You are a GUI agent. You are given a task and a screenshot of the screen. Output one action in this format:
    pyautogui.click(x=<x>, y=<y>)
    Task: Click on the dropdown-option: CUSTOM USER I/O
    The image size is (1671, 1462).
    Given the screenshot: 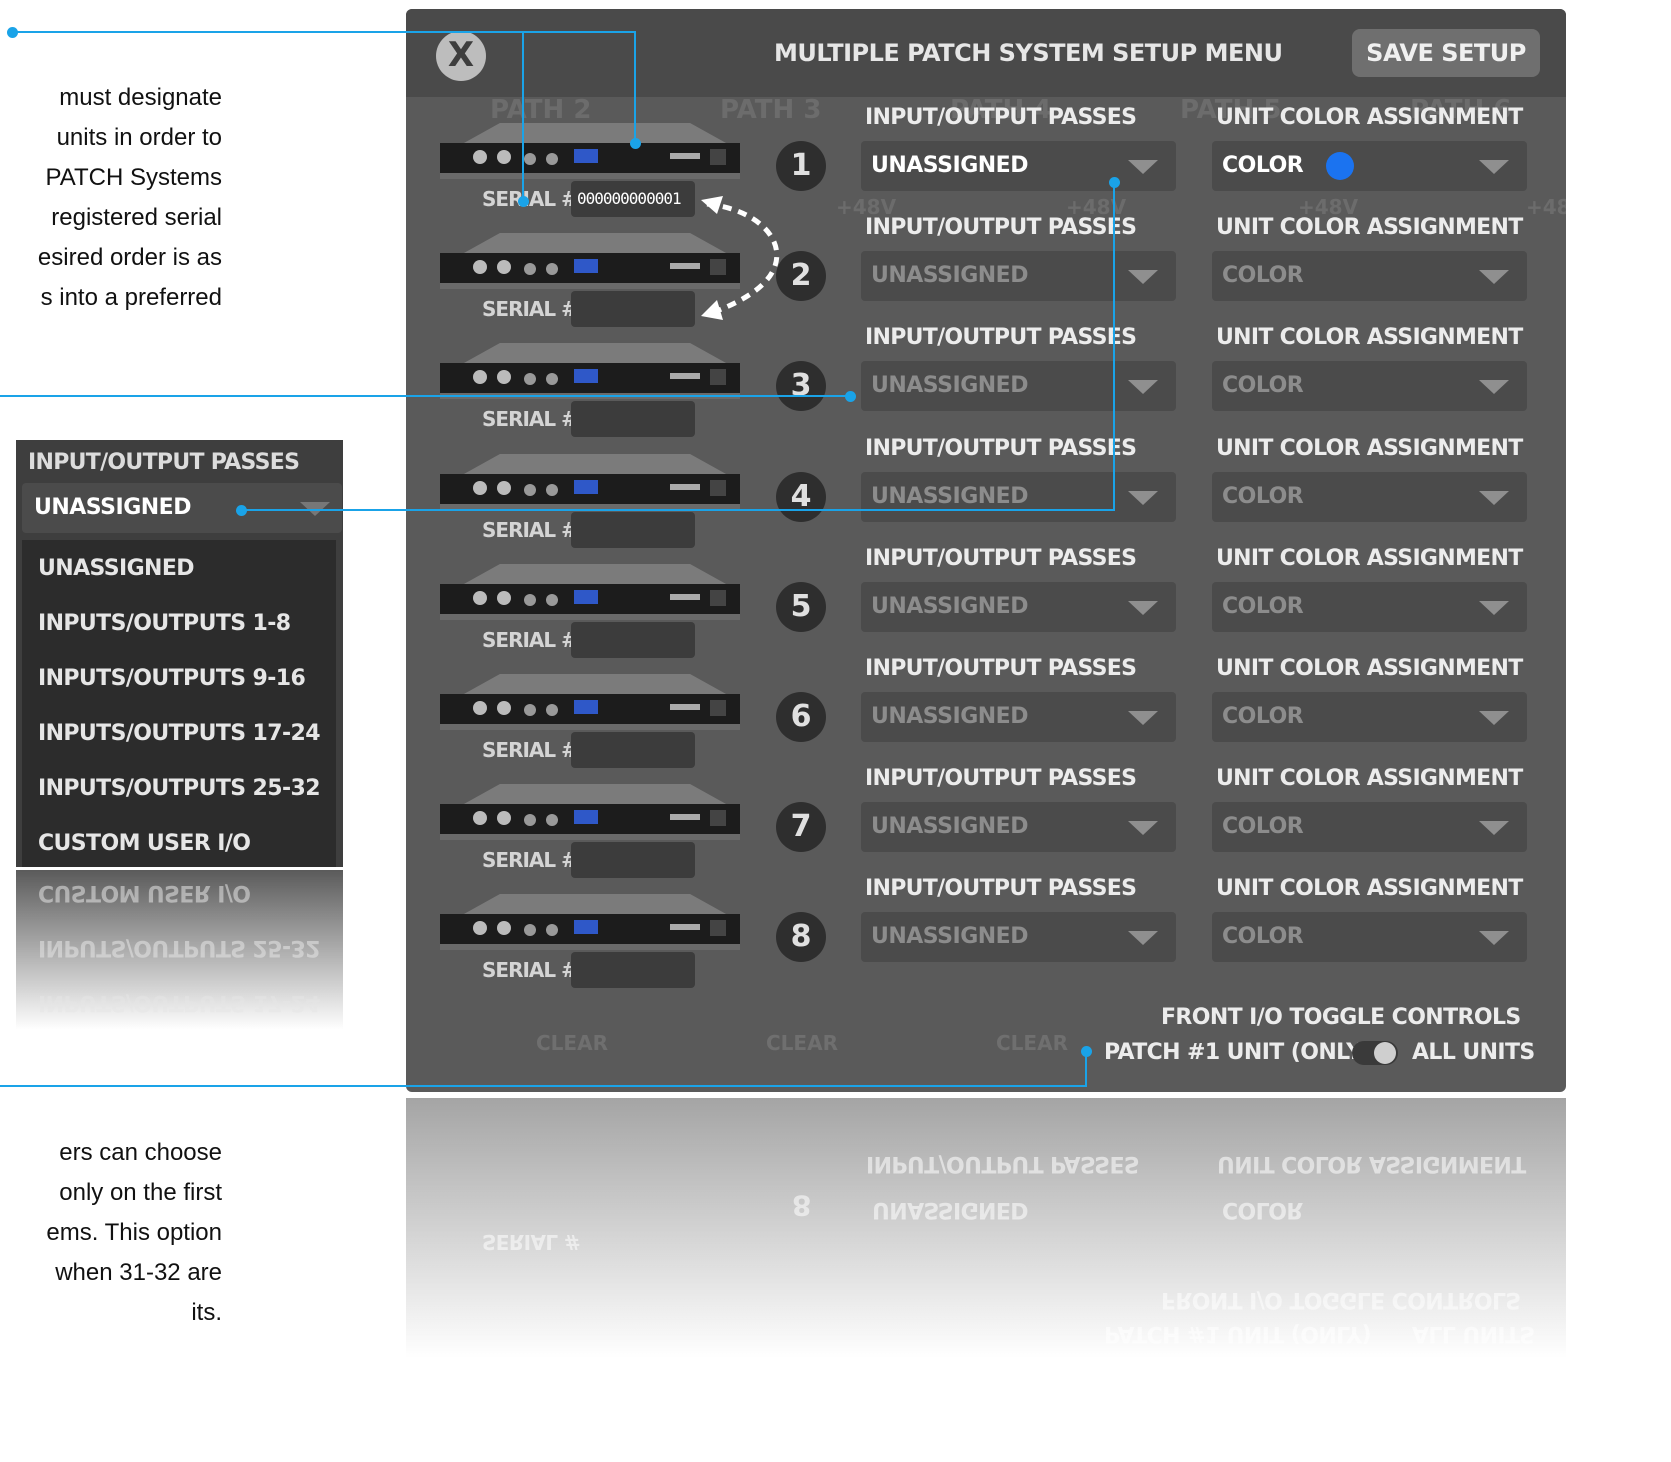 What is the action you would take?
    pyautogui.click(x=144, y=843)
    